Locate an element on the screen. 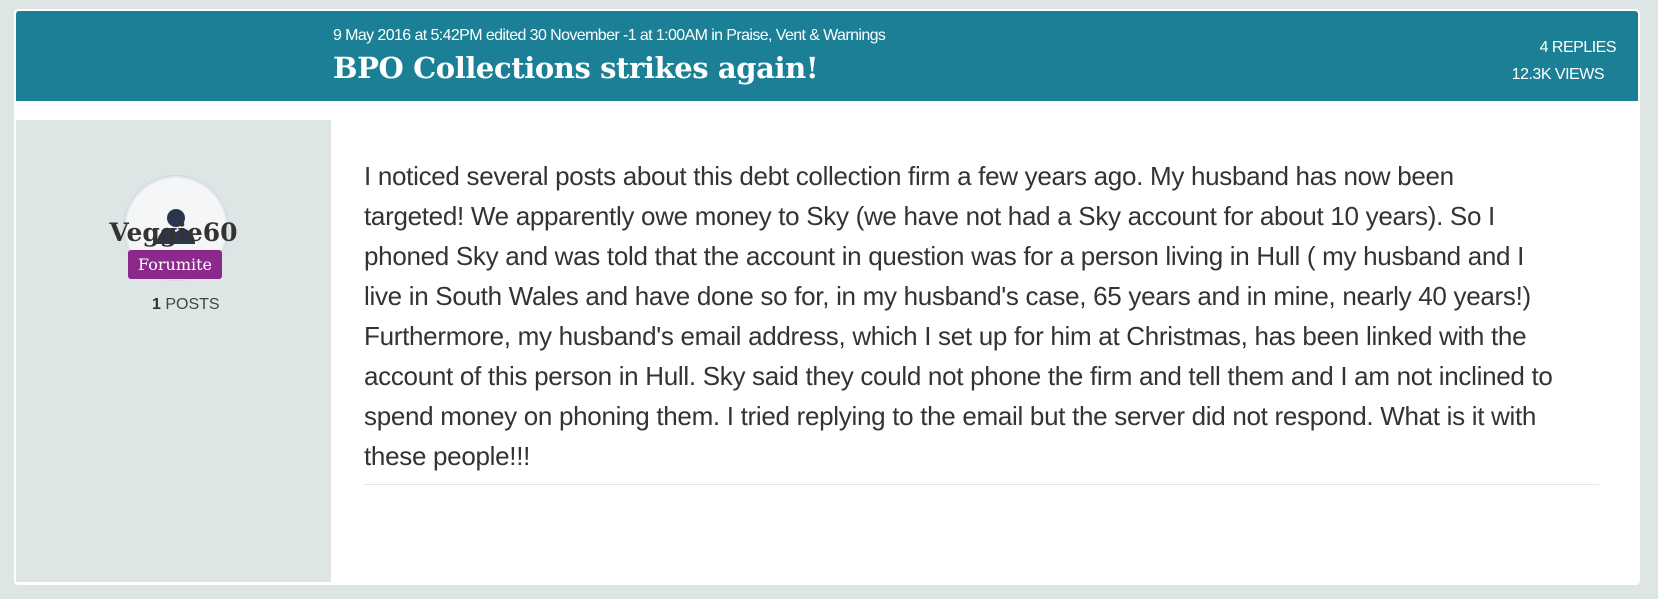 The width and height of the screenshot is (1658, 599). author-name: Veggie60 is located at coordinates (173, 232).